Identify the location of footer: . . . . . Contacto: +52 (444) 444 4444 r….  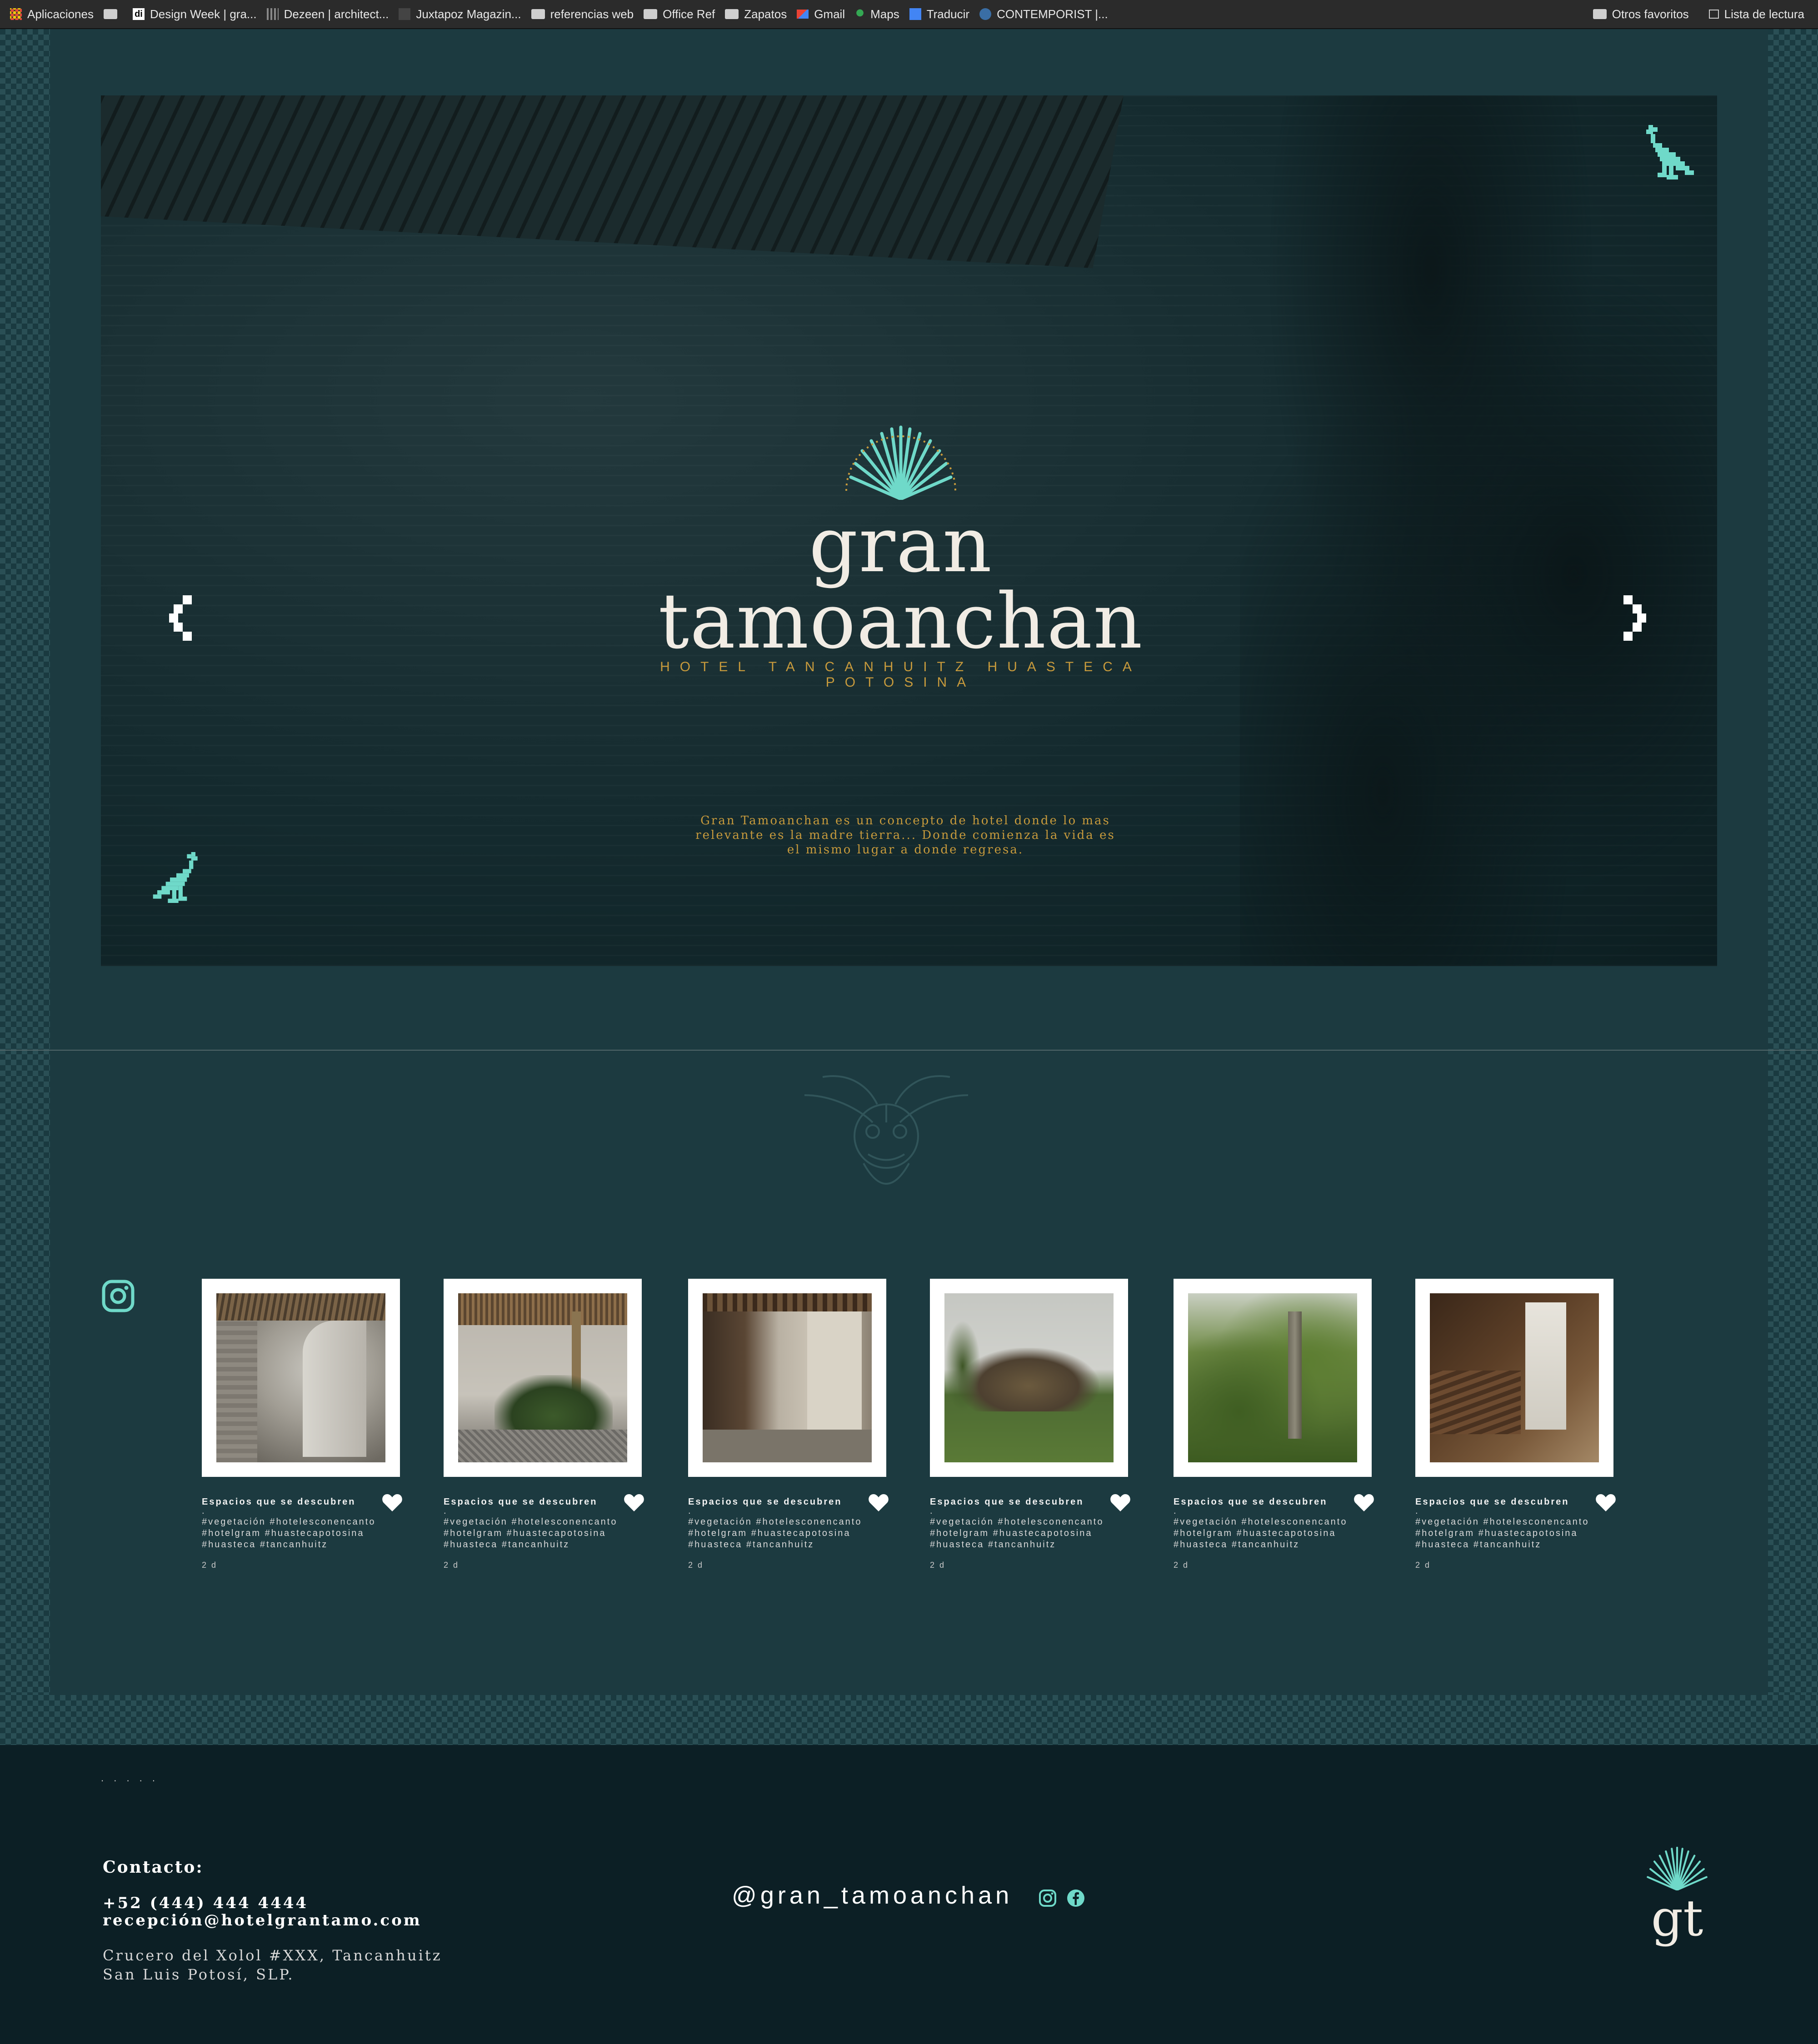
(909, 1894).